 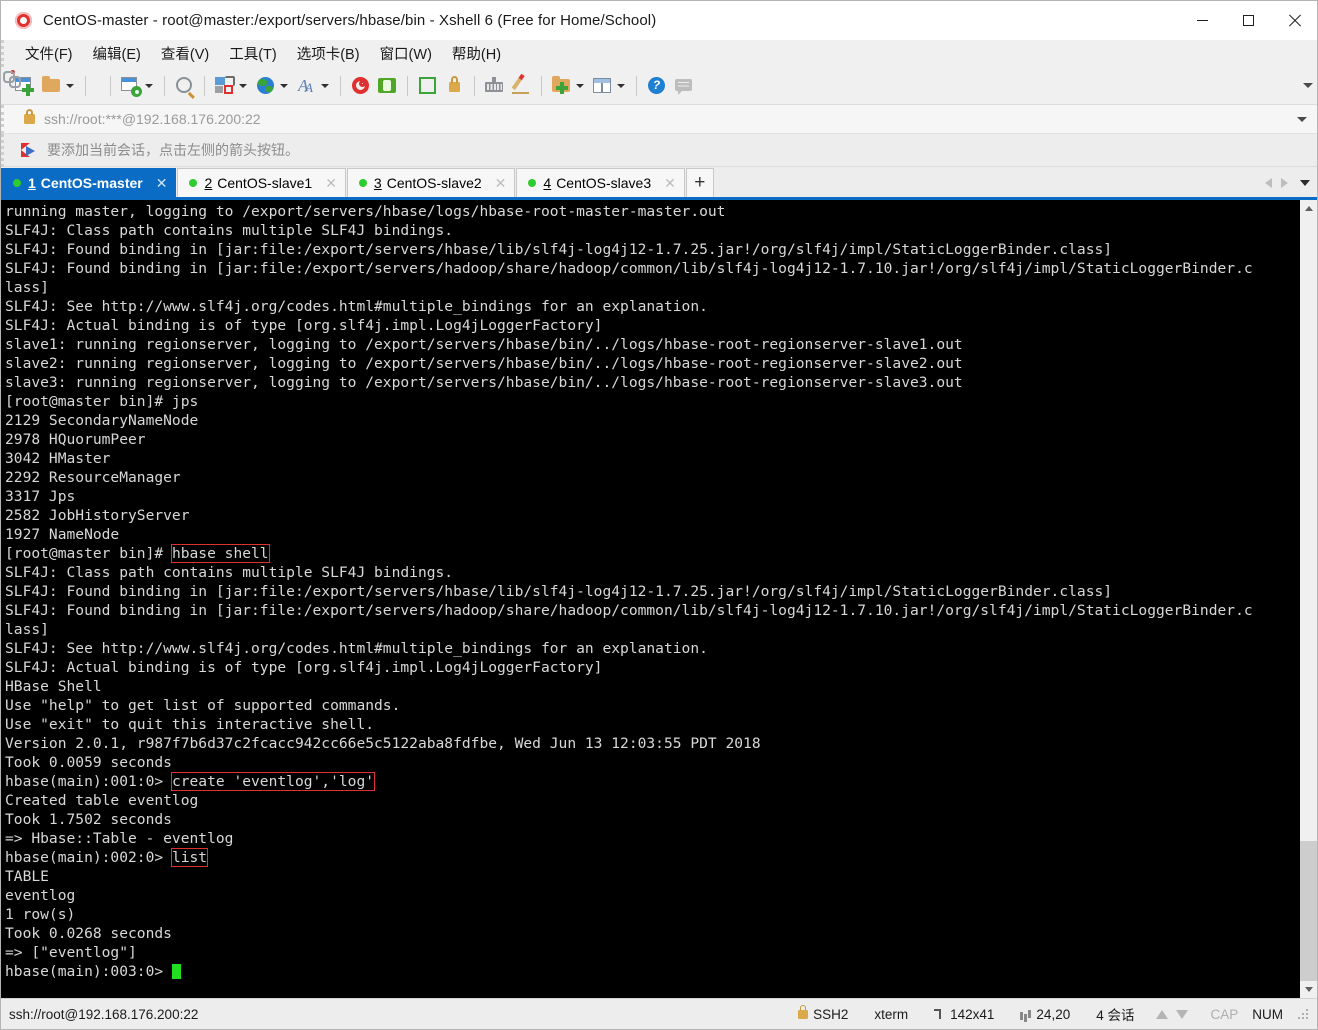 What do you see at coordinates (547, 183) in the screenshot?
I see `tab-index: 4` at bounding box center [547, 183].